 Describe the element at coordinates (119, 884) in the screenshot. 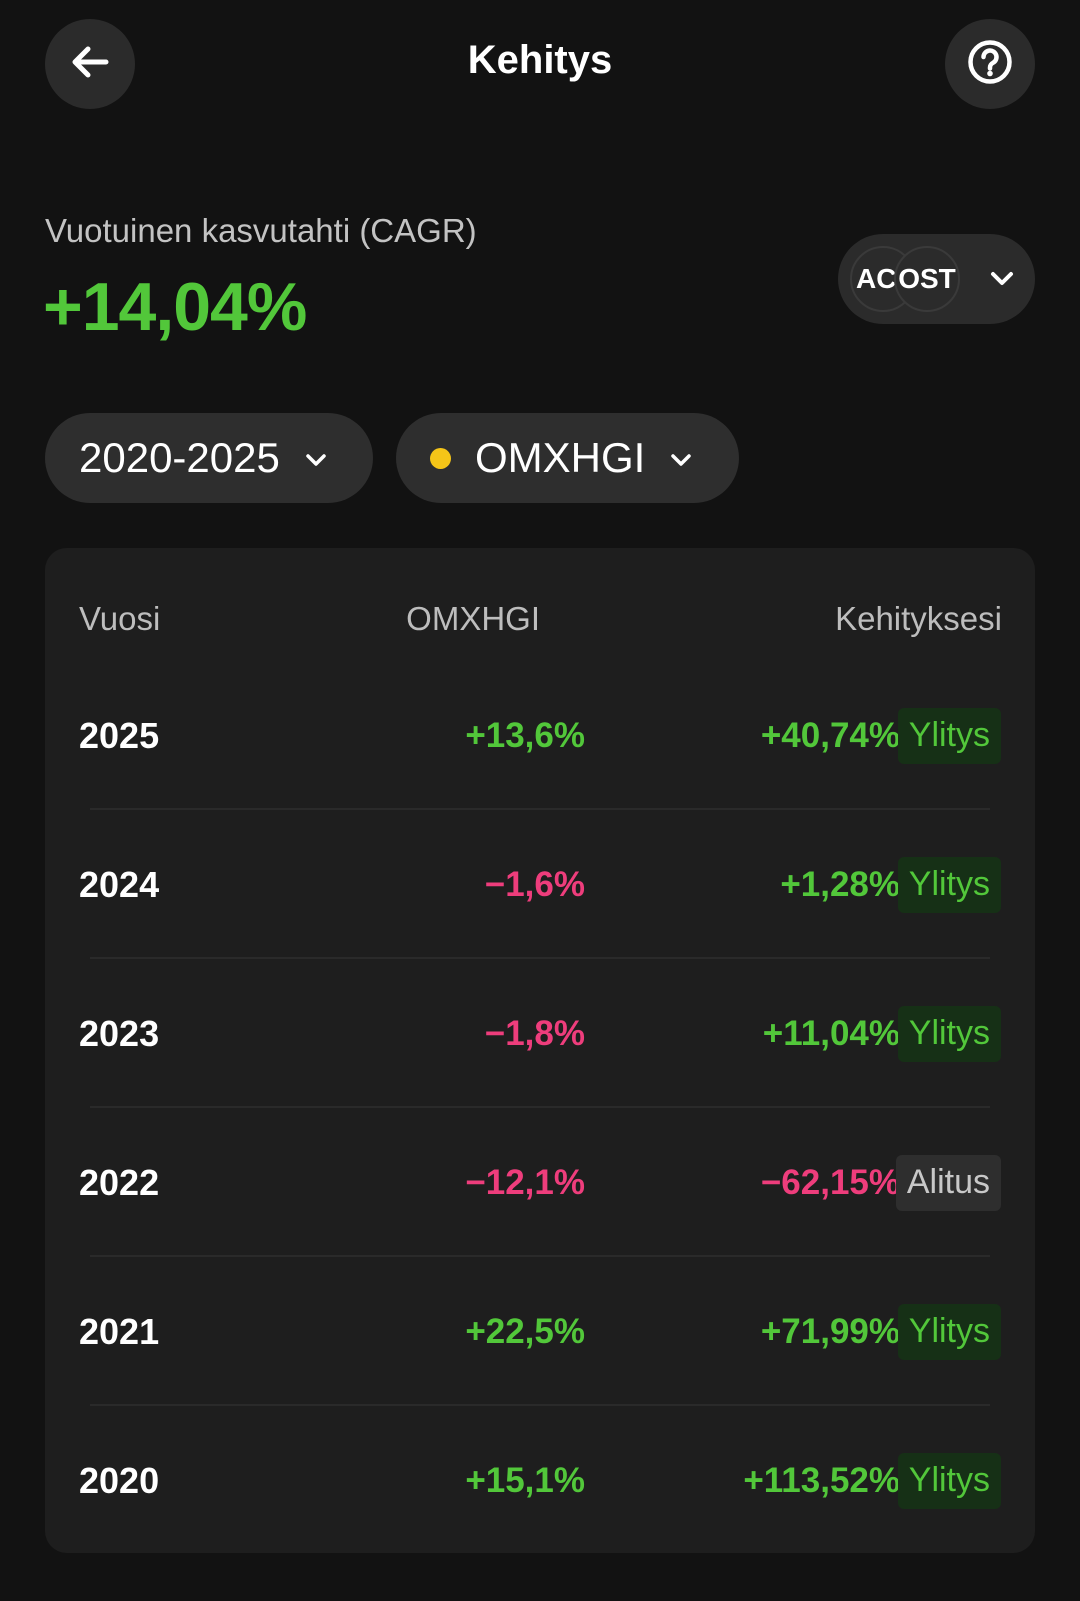

I see `row-year: 2024` at that location.